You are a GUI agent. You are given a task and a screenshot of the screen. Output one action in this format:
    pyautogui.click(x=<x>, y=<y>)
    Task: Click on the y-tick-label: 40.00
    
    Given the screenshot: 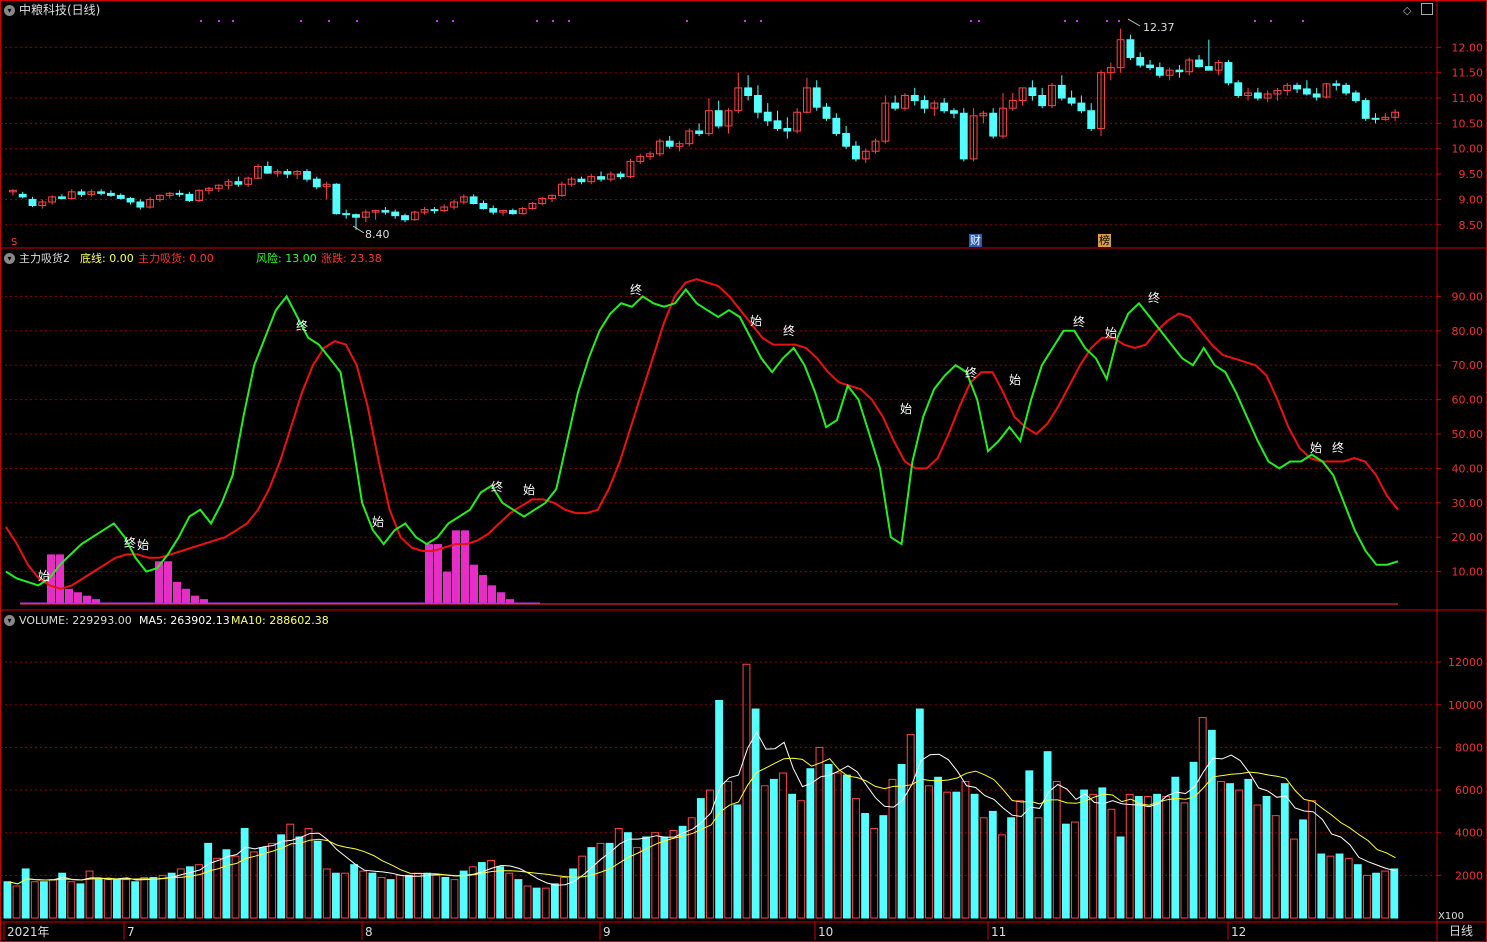 What is the action you would take?
    pyautogui.click(x=1468, y=468)
    